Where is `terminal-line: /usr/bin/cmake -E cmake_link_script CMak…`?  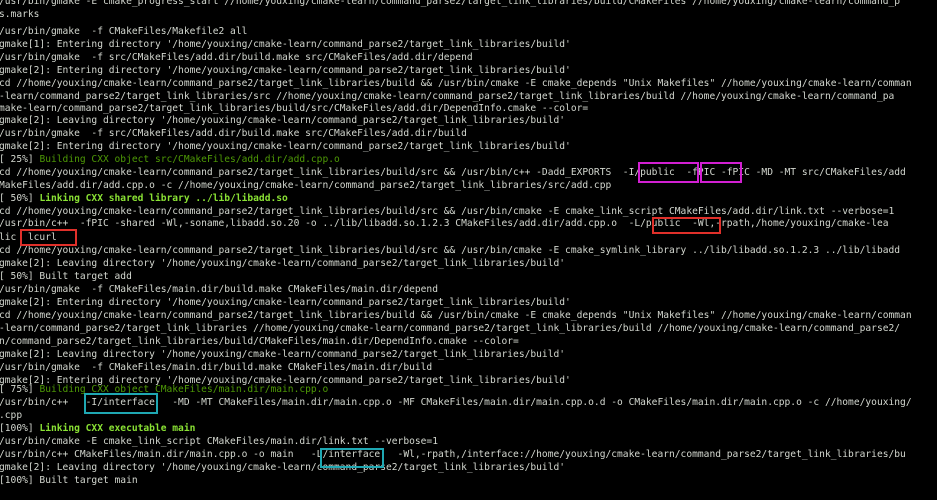 terminal-line: /usr/bin/cmake -E cmake_link_script CMak… is located at coordinates (219, 441).